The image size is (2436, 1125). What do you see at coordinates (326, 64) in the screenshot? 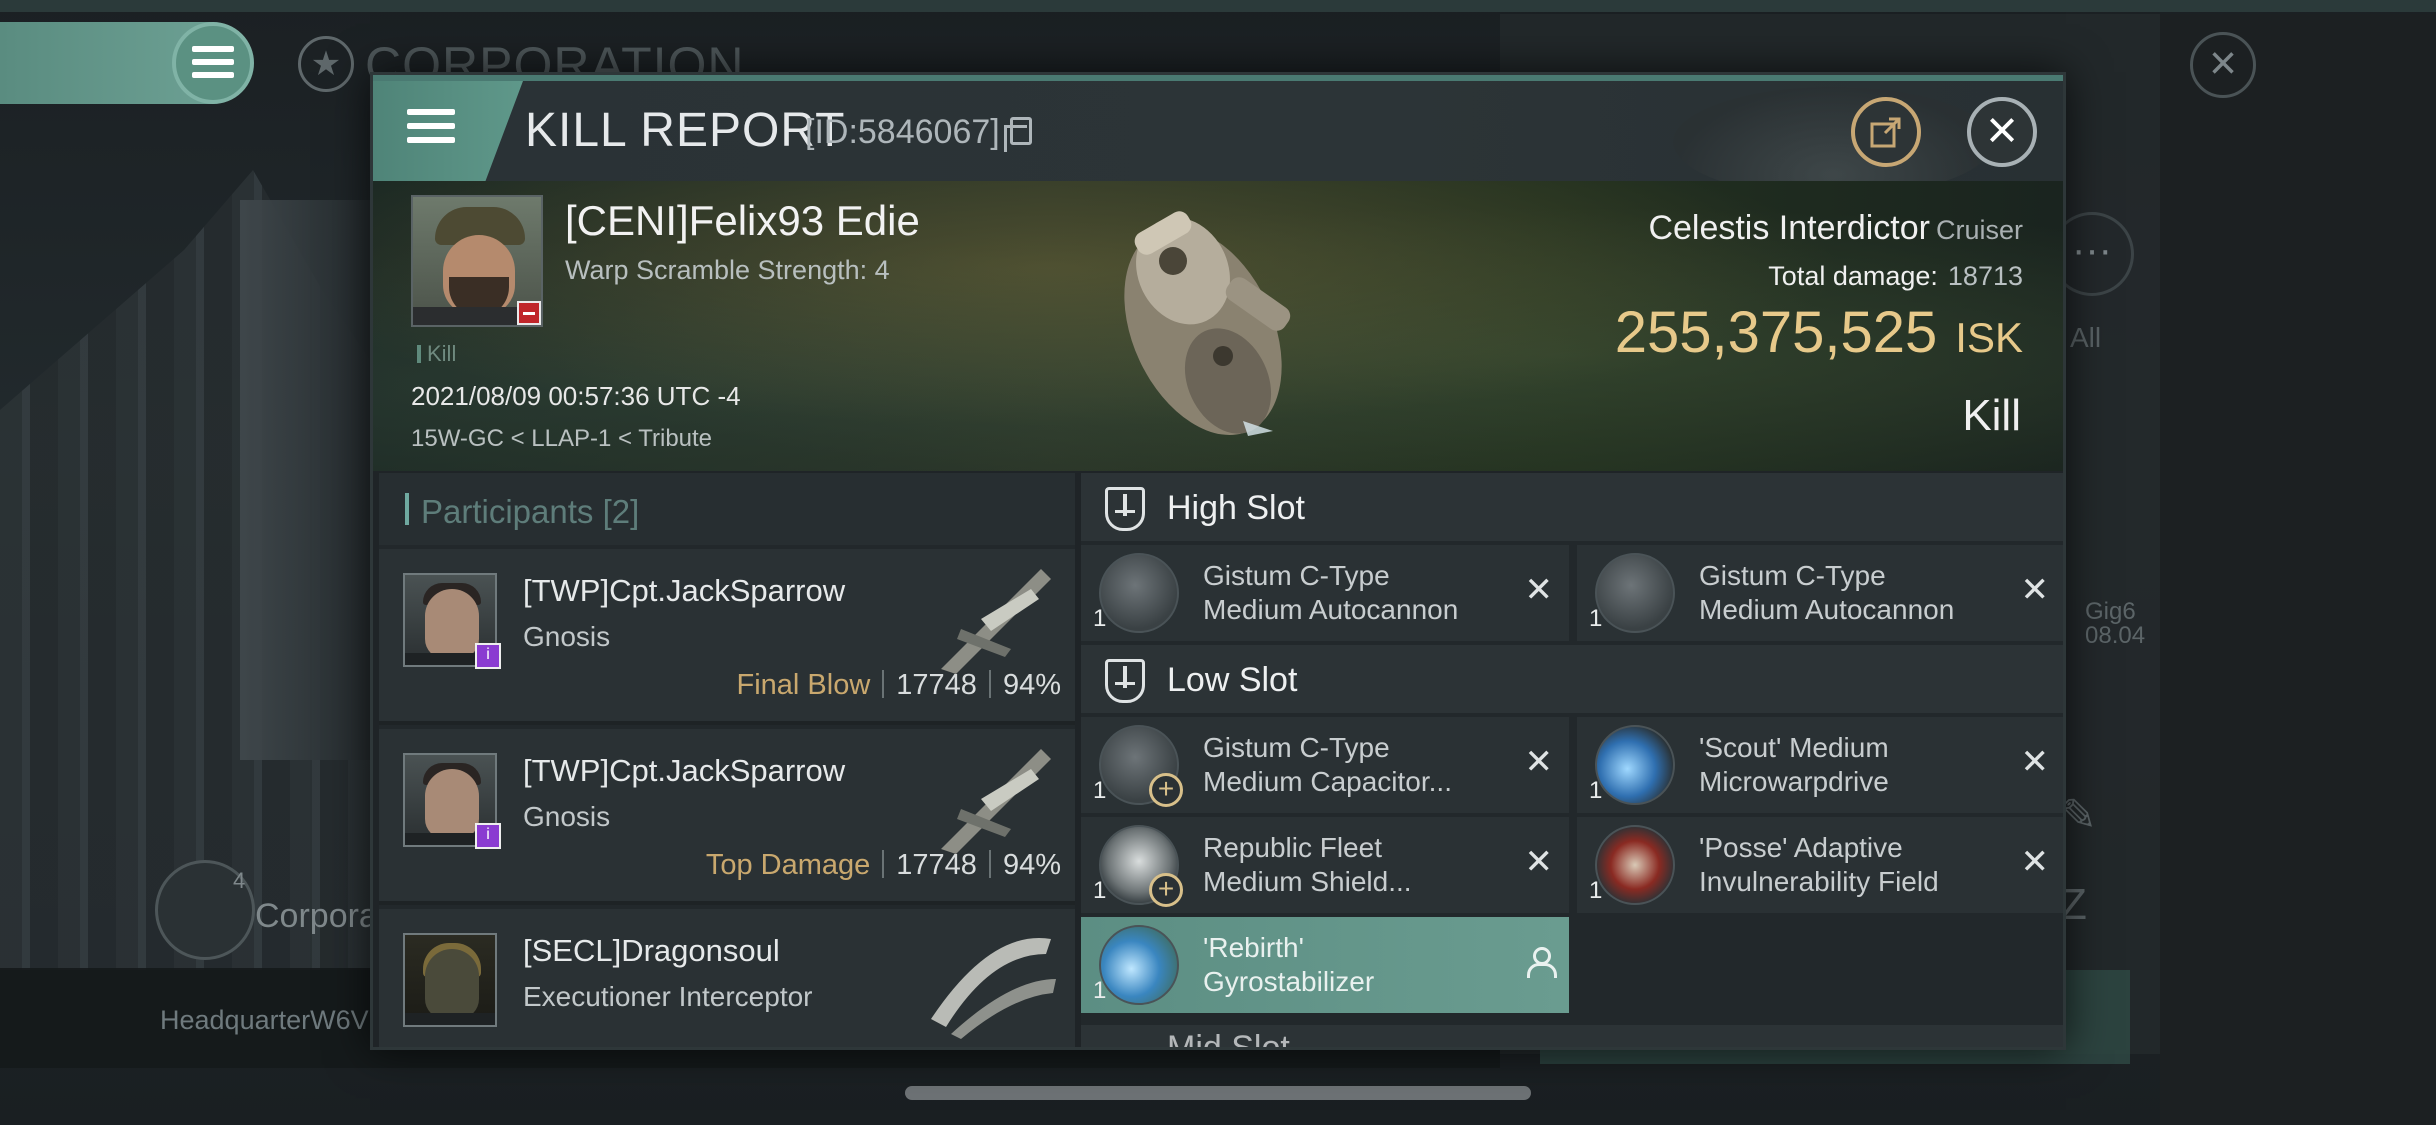
I see `corporation-star-icon: ★` at bounding box center [326, 64].